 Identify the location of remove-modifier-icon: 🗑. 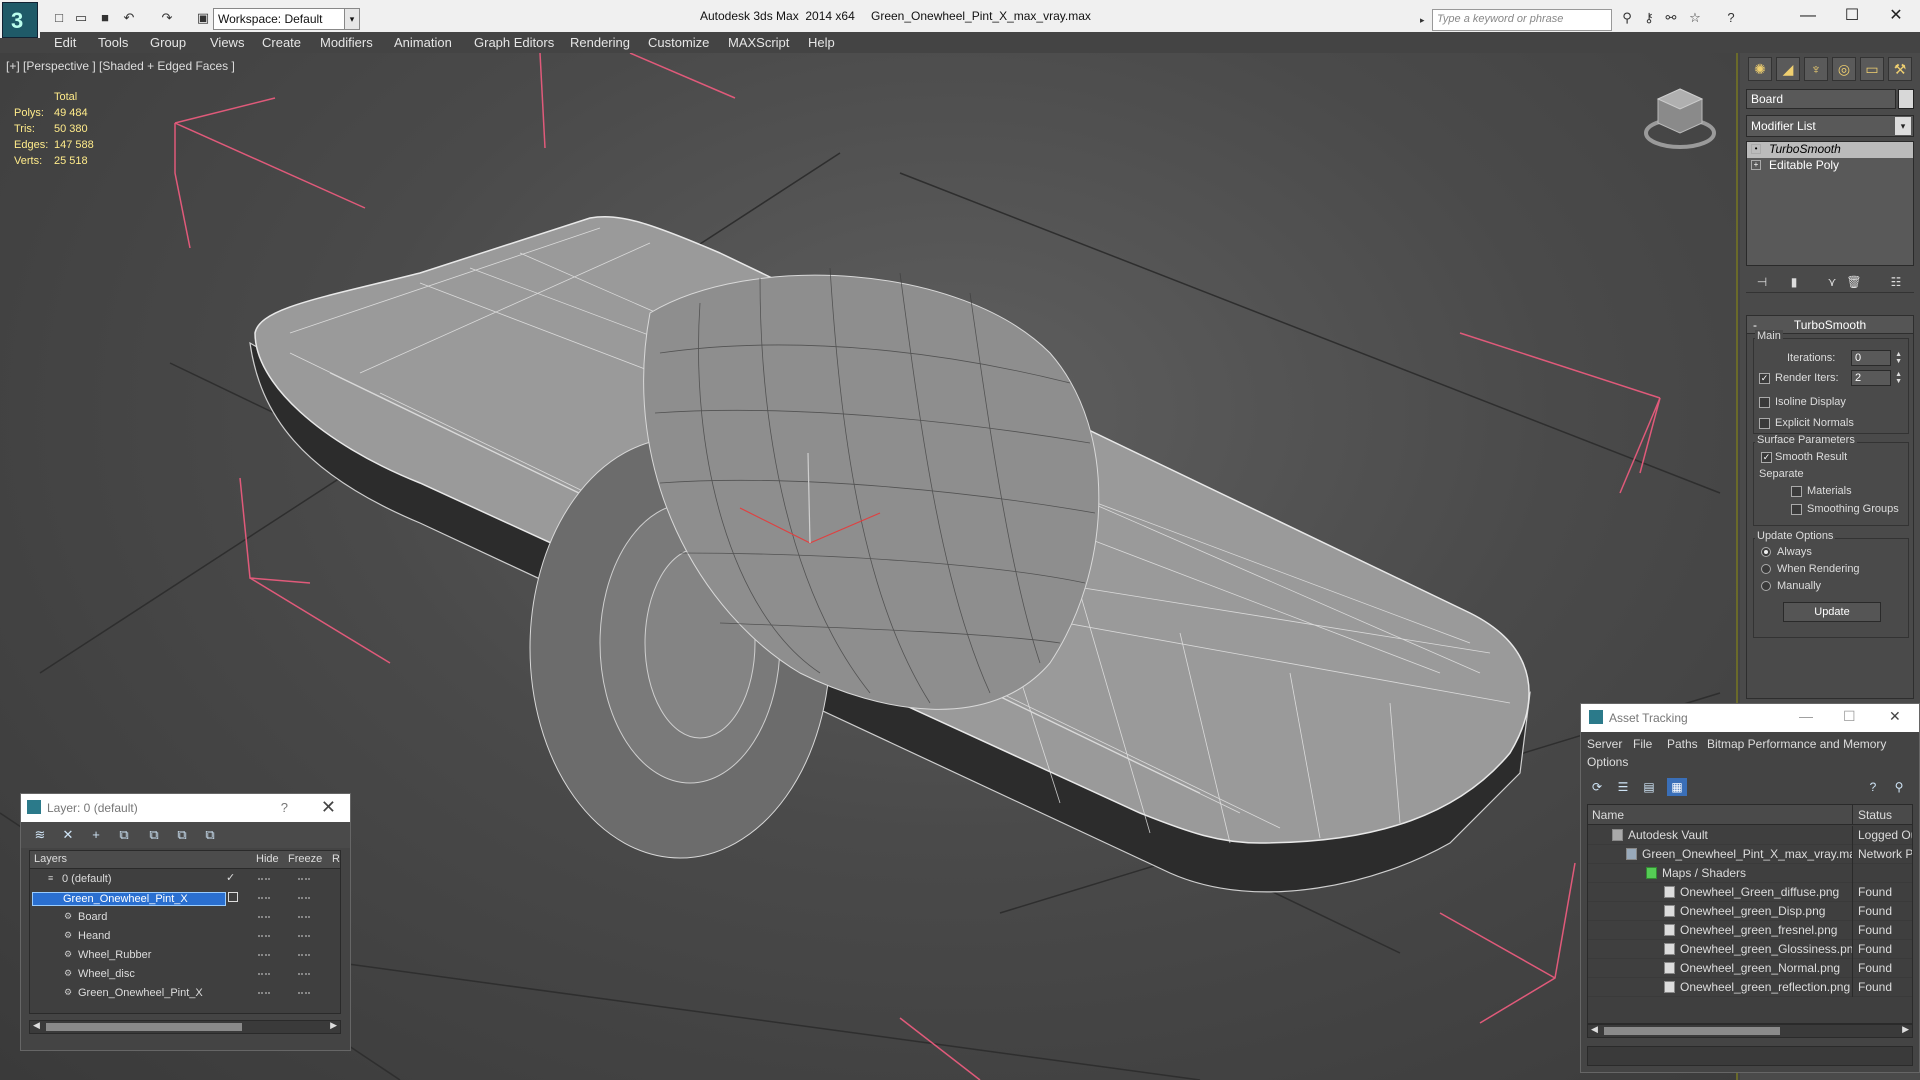
(1854, 282).